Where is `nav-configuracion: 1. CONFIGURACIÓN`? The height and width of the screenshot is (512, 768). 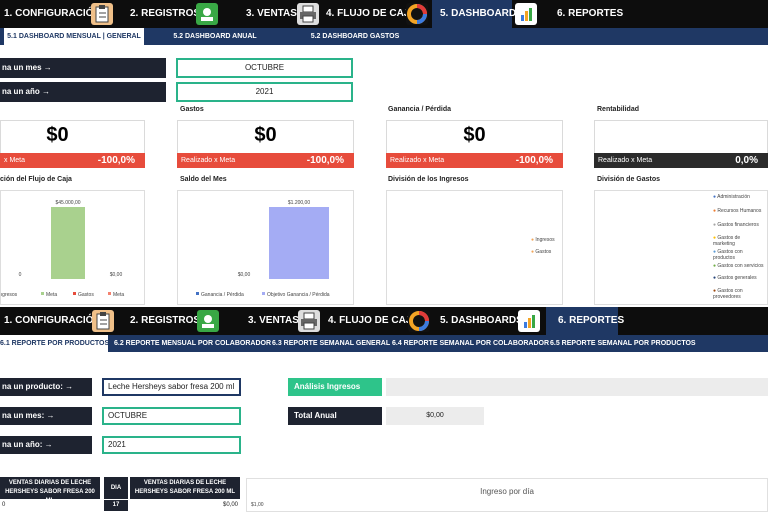 nav-configuracion: 1. CONFIGURACIÓN is located at coordinates (52, 14).